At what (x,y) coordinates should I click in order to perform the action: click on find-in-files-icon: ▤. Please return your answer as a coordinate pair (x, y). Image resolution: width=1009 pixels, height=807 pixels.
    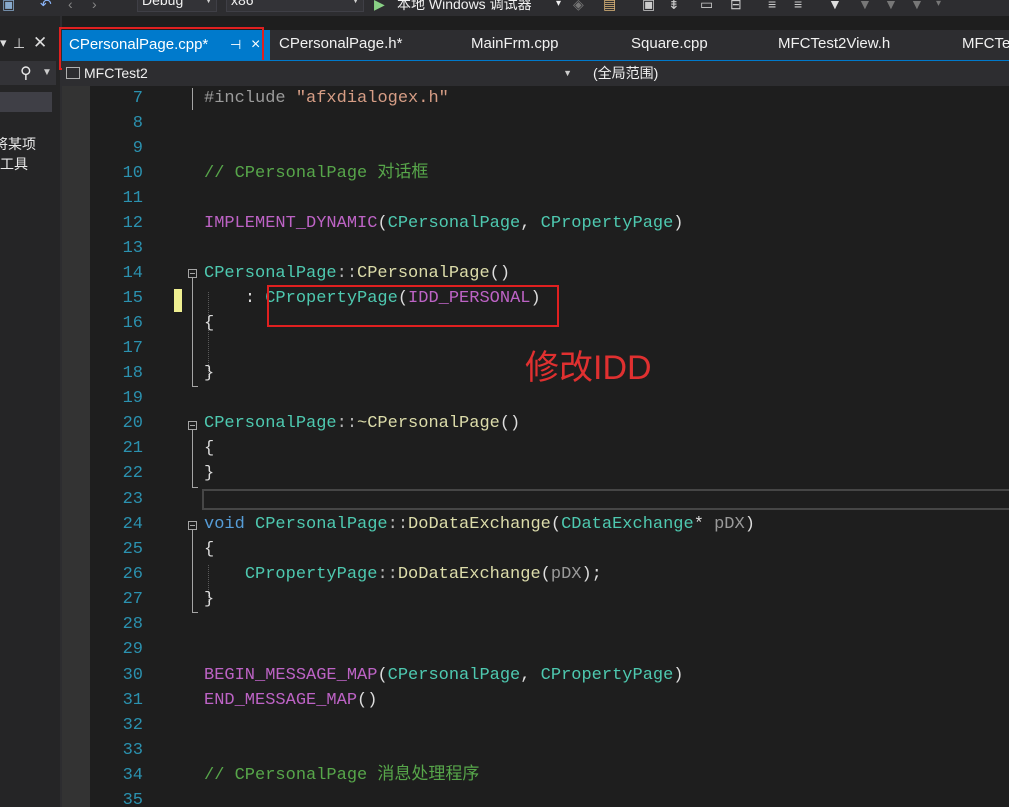
    Looking at the image, I should click on (609, 7).